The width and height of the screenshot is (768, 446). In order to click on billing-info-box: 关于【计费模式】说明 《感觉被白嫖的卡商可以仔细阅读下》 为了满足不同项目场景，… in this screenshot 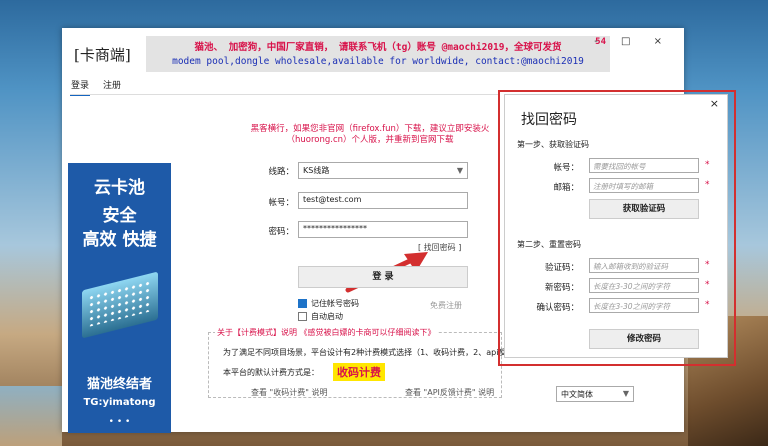, I will do `click(357, 362)`.